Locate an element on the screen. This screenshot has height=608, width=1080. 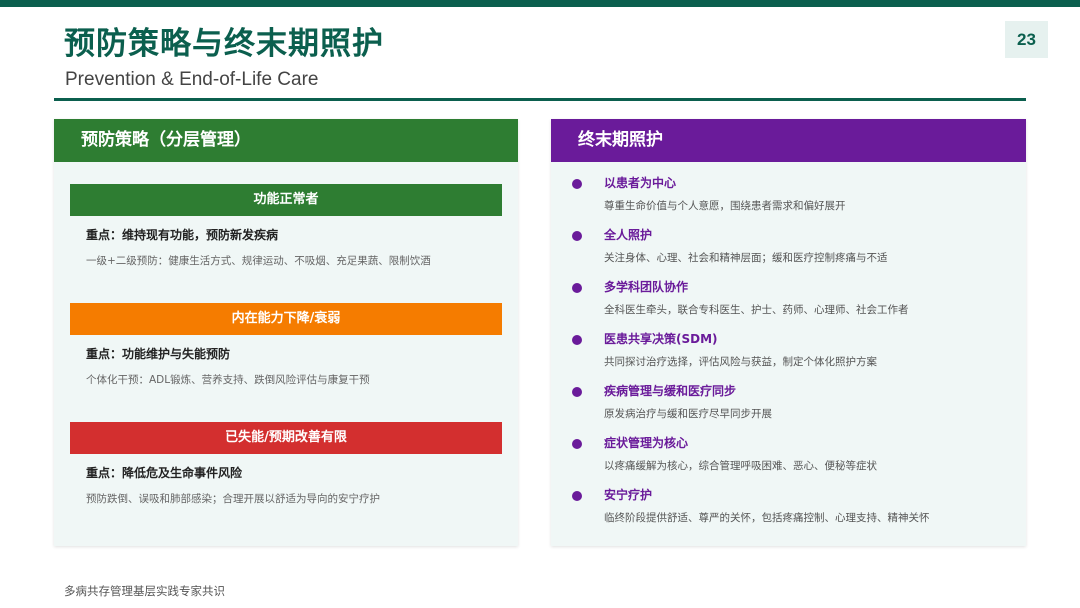
page-number-badge: 23 is located at coordinates (1026, 39).